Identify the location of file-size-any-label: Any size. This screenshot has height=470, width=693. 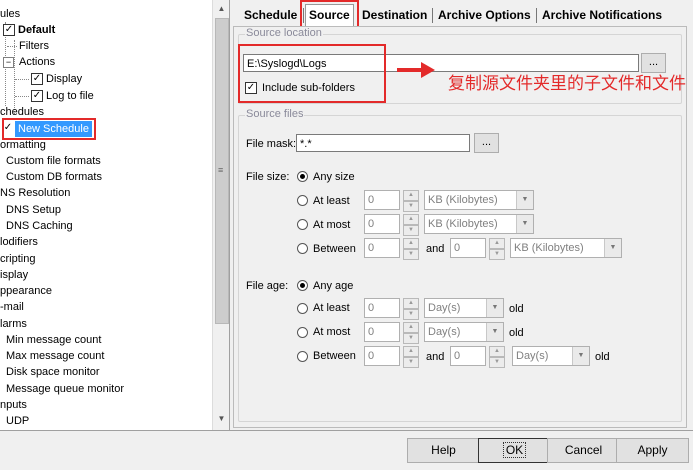
(334, 177).